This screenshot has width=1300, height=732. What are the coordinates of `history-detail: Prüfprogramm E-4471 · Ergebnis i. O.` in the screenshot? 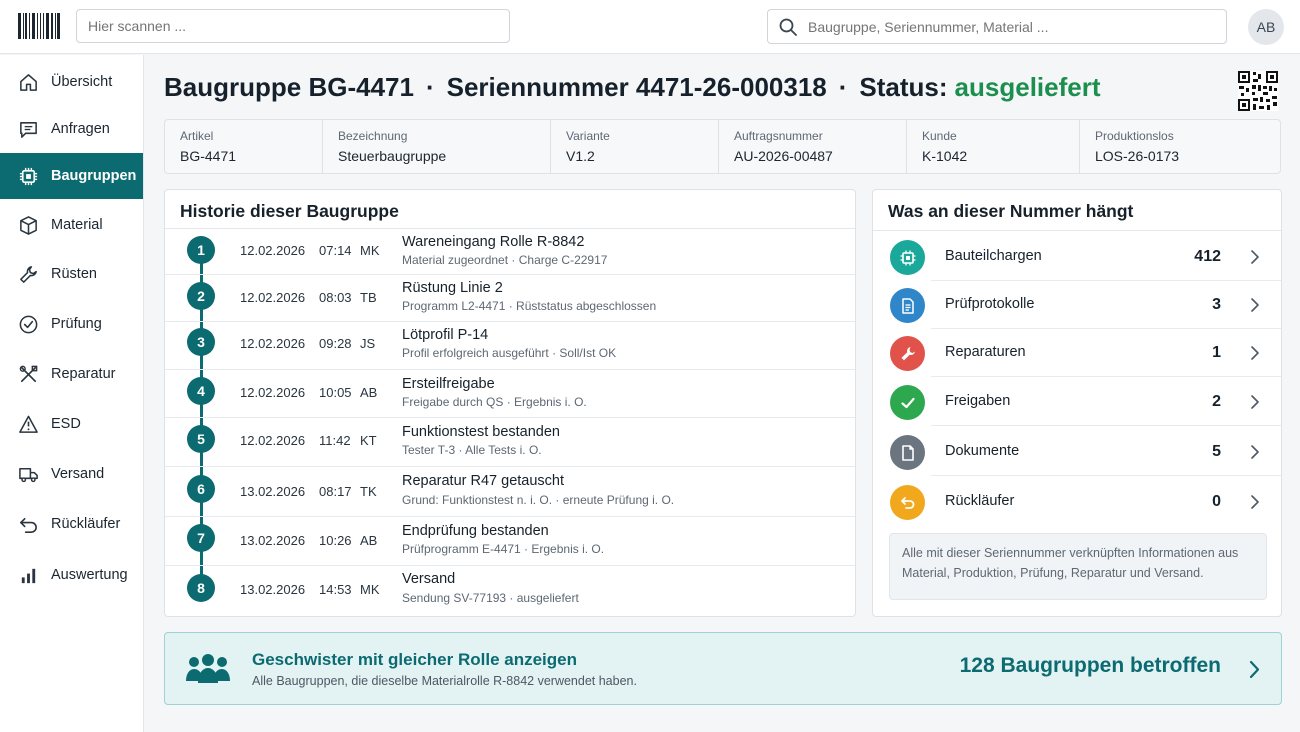 It's located at (503, 549).